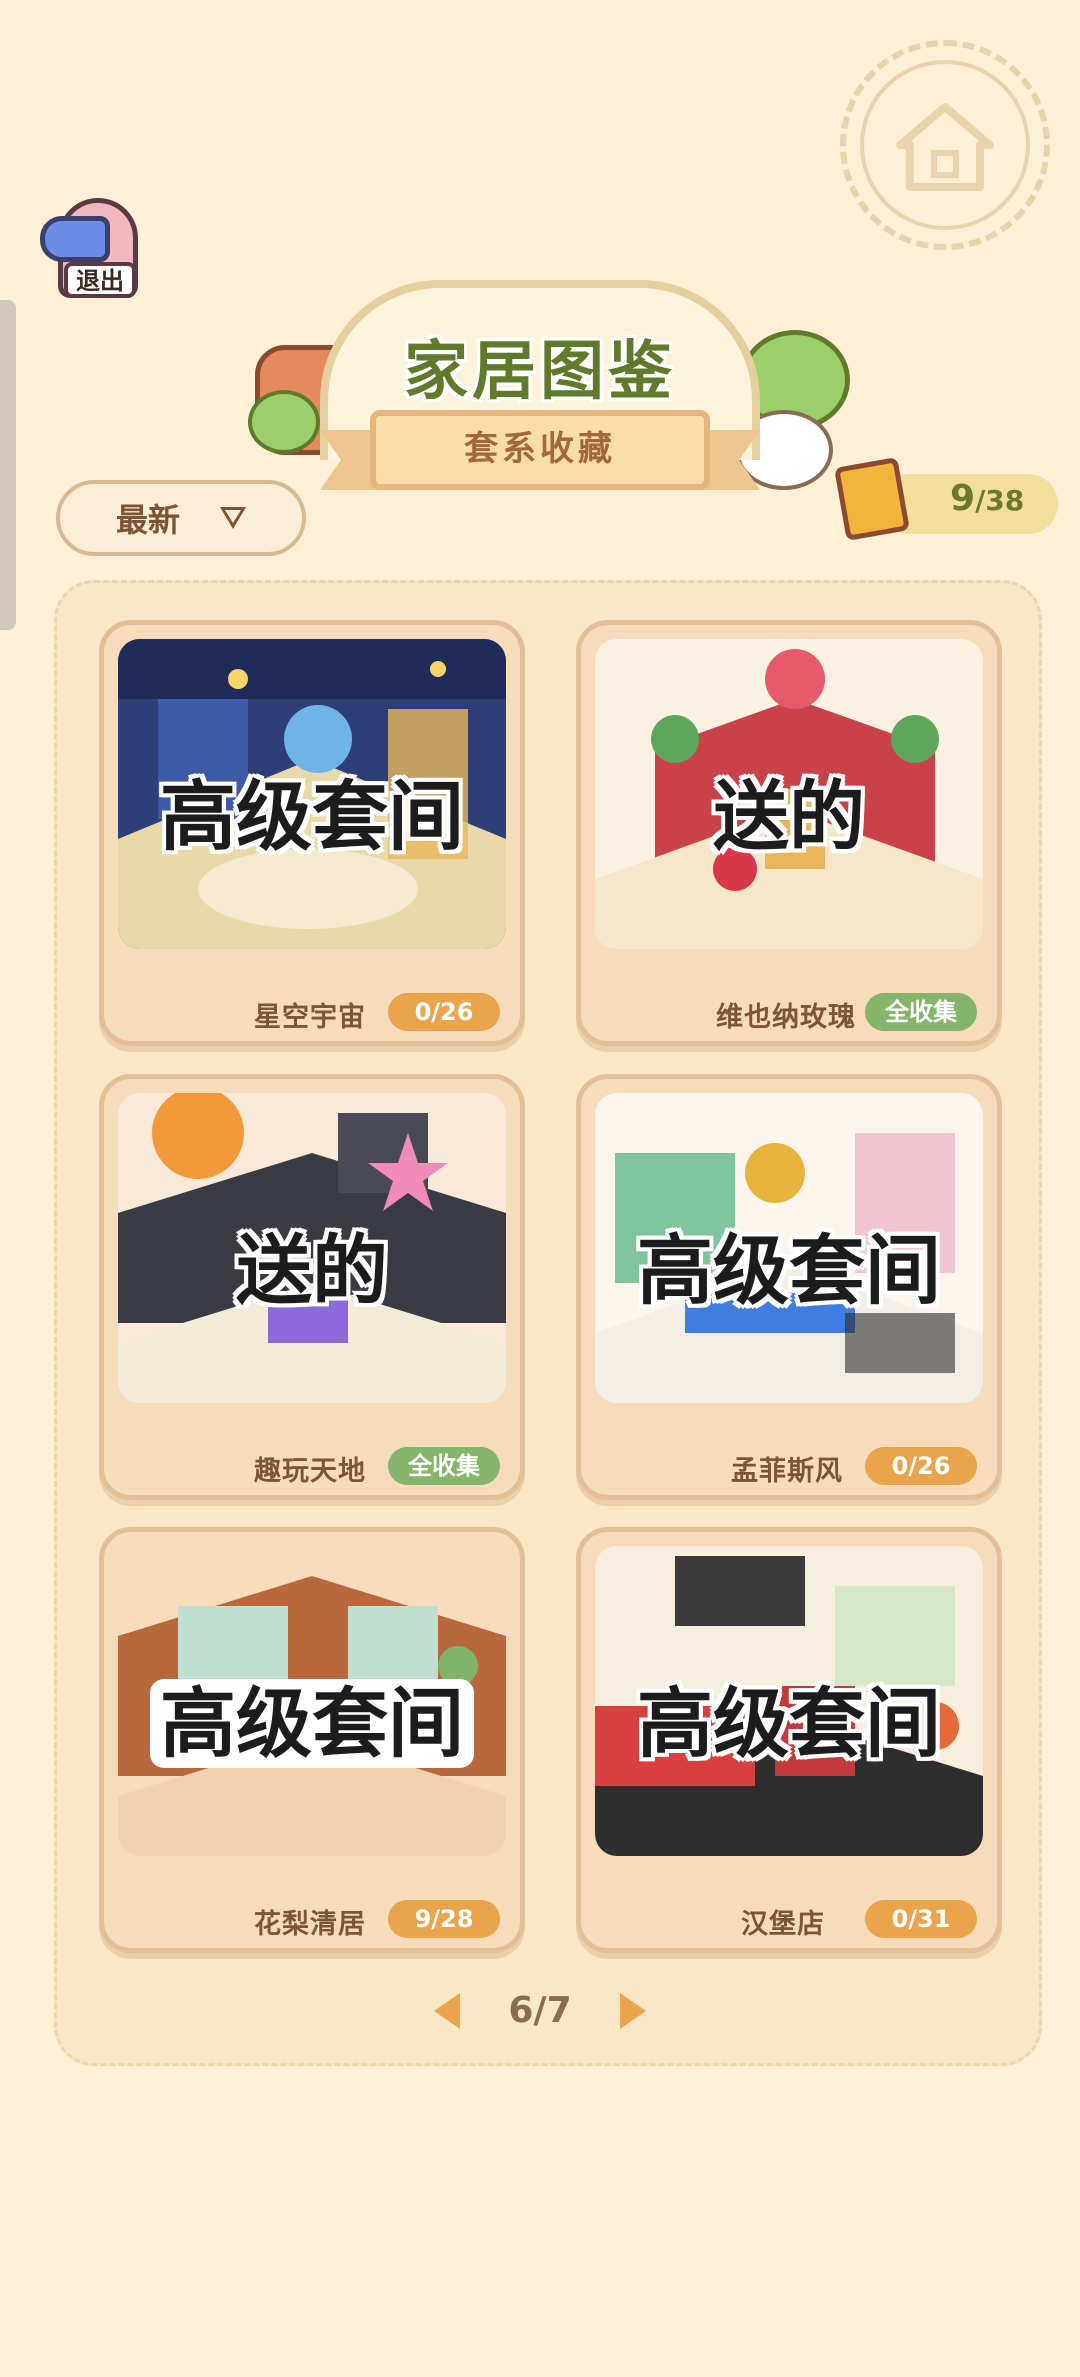 The width and height of the screenshot is (1080, 2377). Describe the element at coordinates (540, 450) in the screenshot. I see `subtitle-ribbon: 套系收藏` at that location.